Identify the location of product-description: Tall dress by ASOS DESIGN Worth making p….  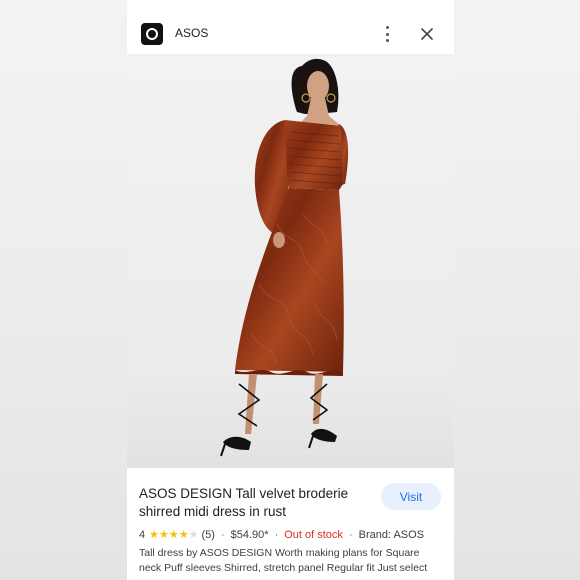
(283, 560).